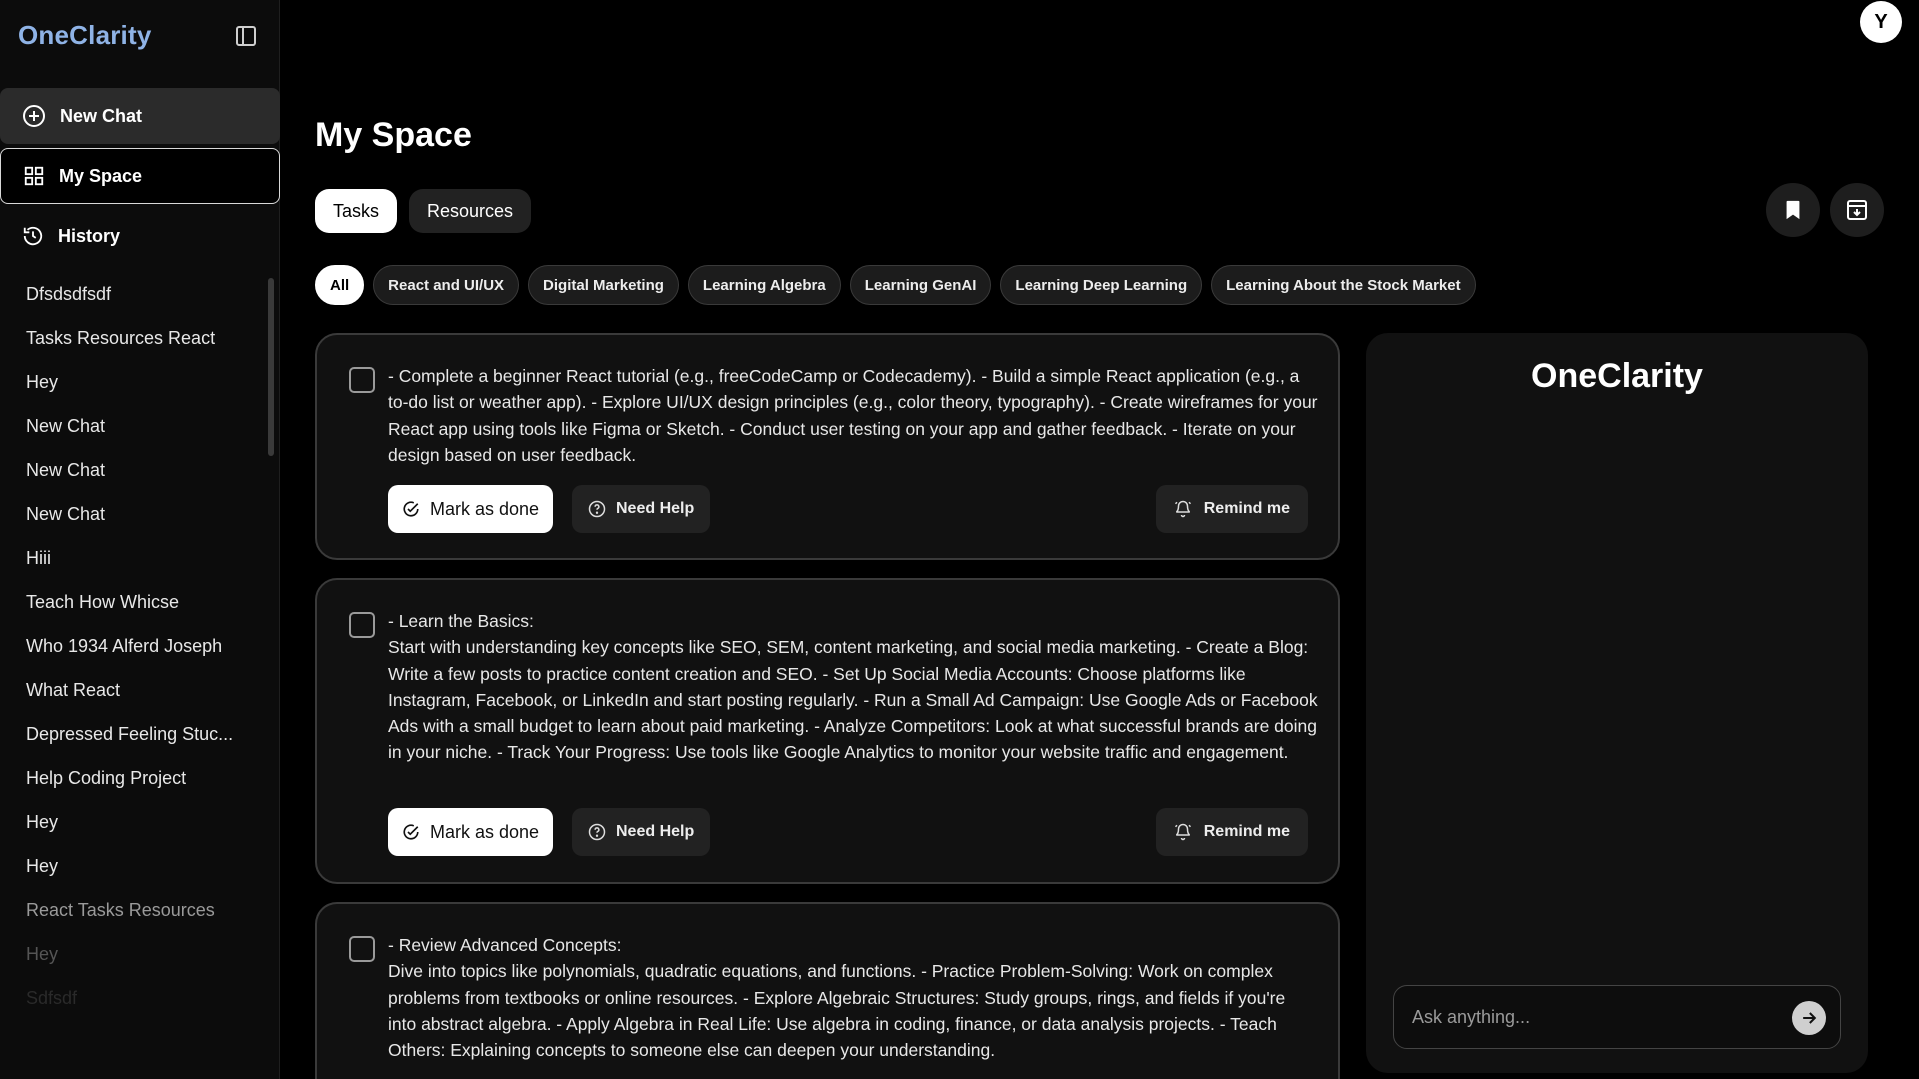 This screenshot has height=1079, width=1919. I want to click on history-item: Teach How Whicse, so click(125, 602).